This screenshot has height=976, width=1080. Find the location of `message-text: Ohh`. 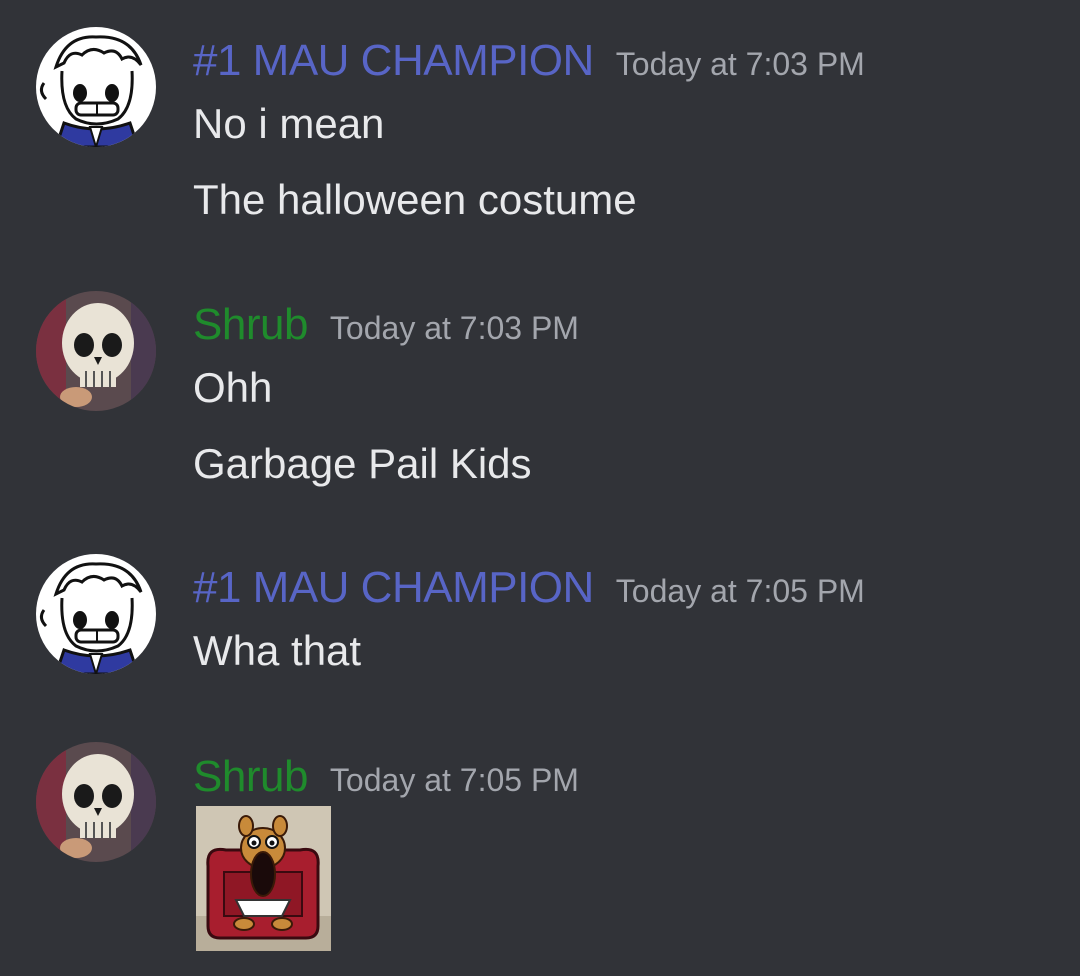

message-text: Ohh is located at coordinates (233, 387).